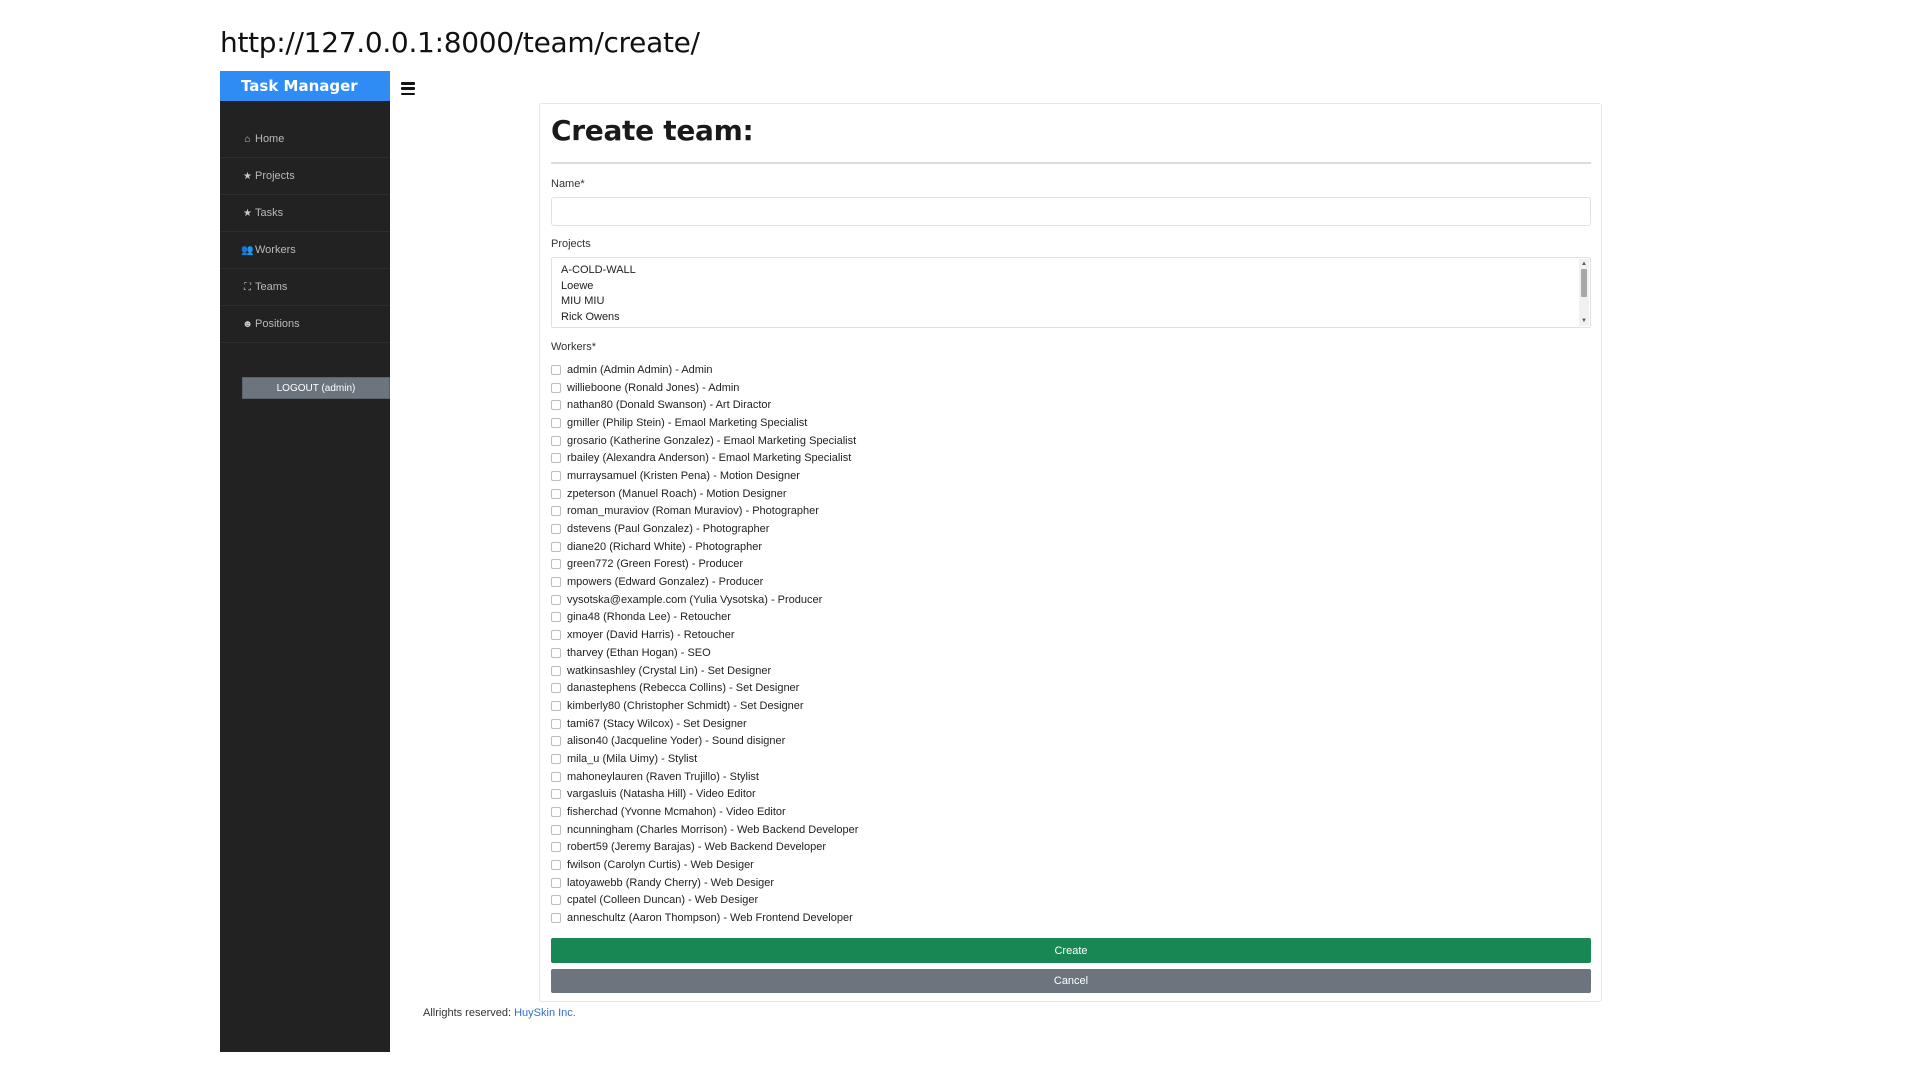 The width and height of the screenshot is (1920, 1080). I want to click on sidebar-item-home: ⌂ Home, so click(305, 139).